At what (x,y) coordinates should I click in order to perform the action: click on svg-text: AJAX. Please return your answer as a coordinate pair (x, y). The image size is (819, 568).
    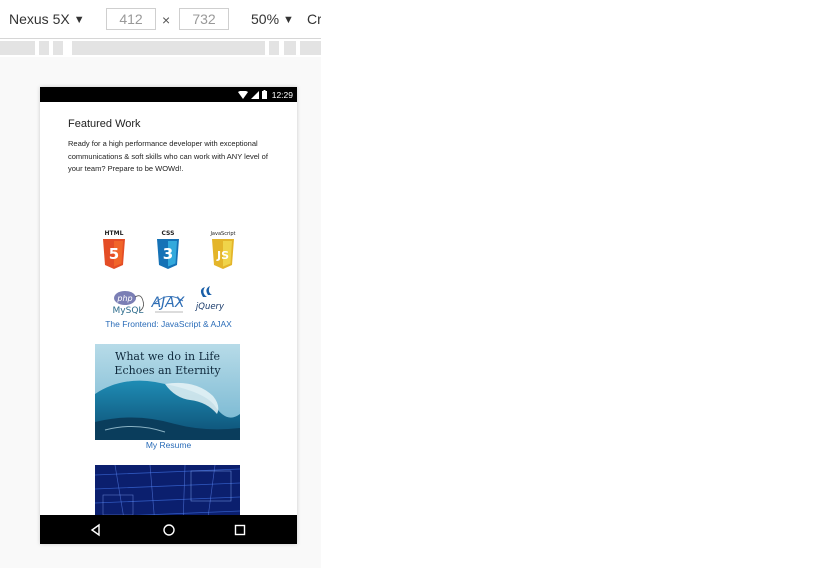
    Looking at the image, I should click on (168, 303).